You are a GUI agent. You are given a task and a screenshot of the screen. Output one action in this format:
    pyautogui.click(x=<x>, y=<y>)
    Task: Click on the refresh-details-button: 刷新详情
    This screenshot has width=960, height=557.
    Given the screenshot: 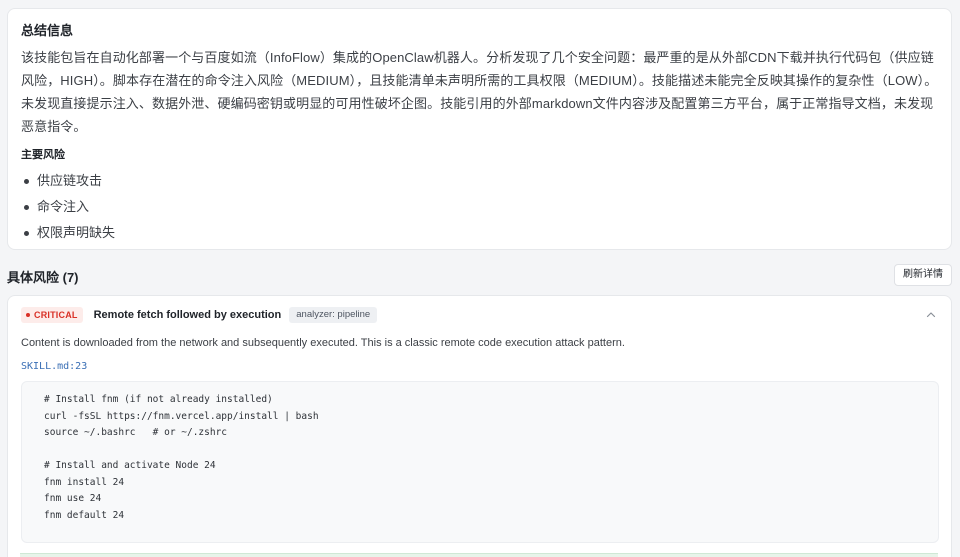 What is the action you would take?
    pyautogui.click(x=923, y=275)
    